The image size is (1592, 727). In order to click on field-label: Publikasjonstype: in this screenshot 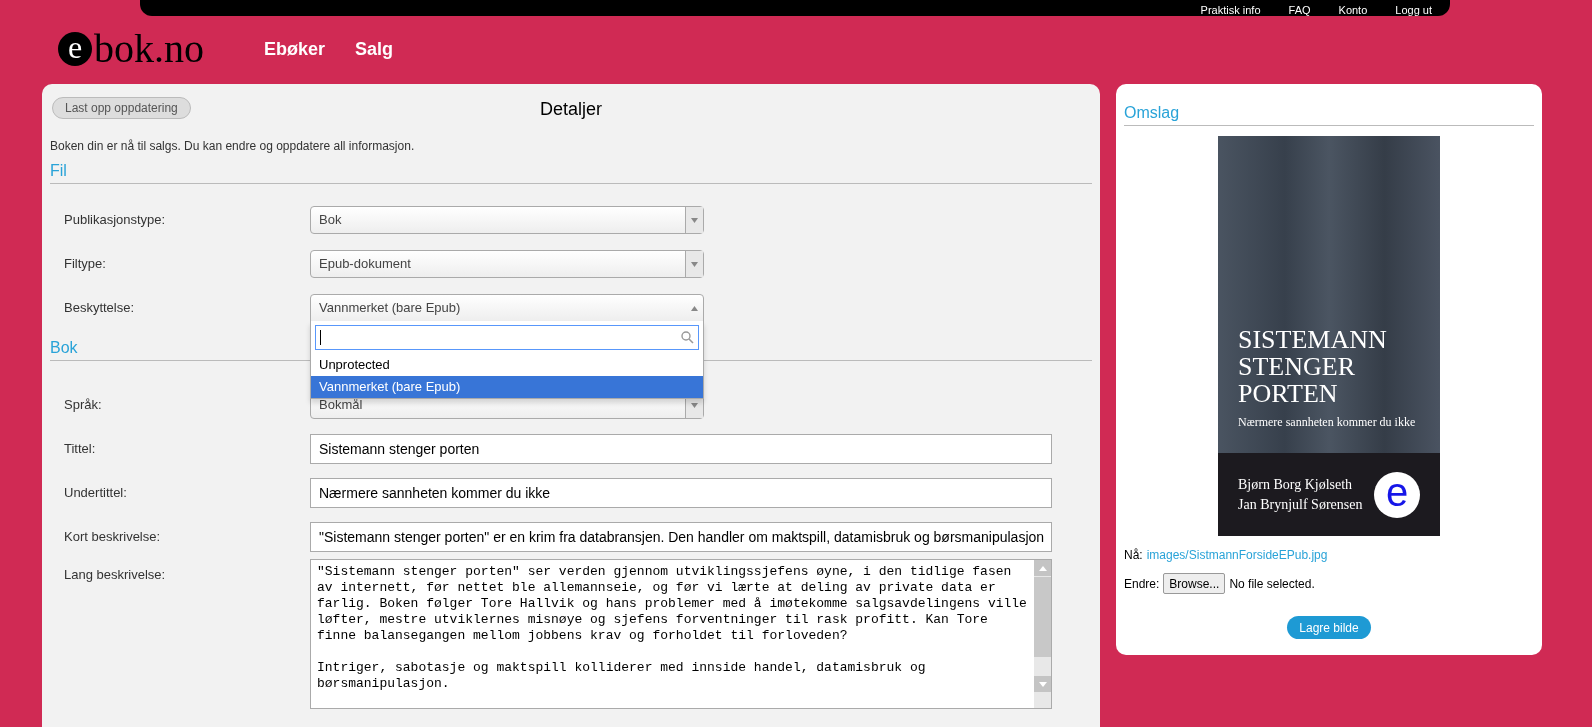, I will do `click(115, 220)`.